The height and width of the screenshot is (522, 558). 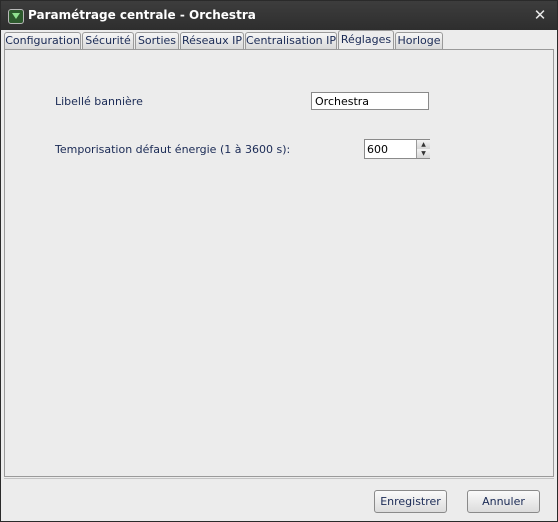 What do you see at coordinates (142, 15) in the screenshot?
I see `window-title: Paramétrage centrale - Orchestra` at bounding box center [142, 15].